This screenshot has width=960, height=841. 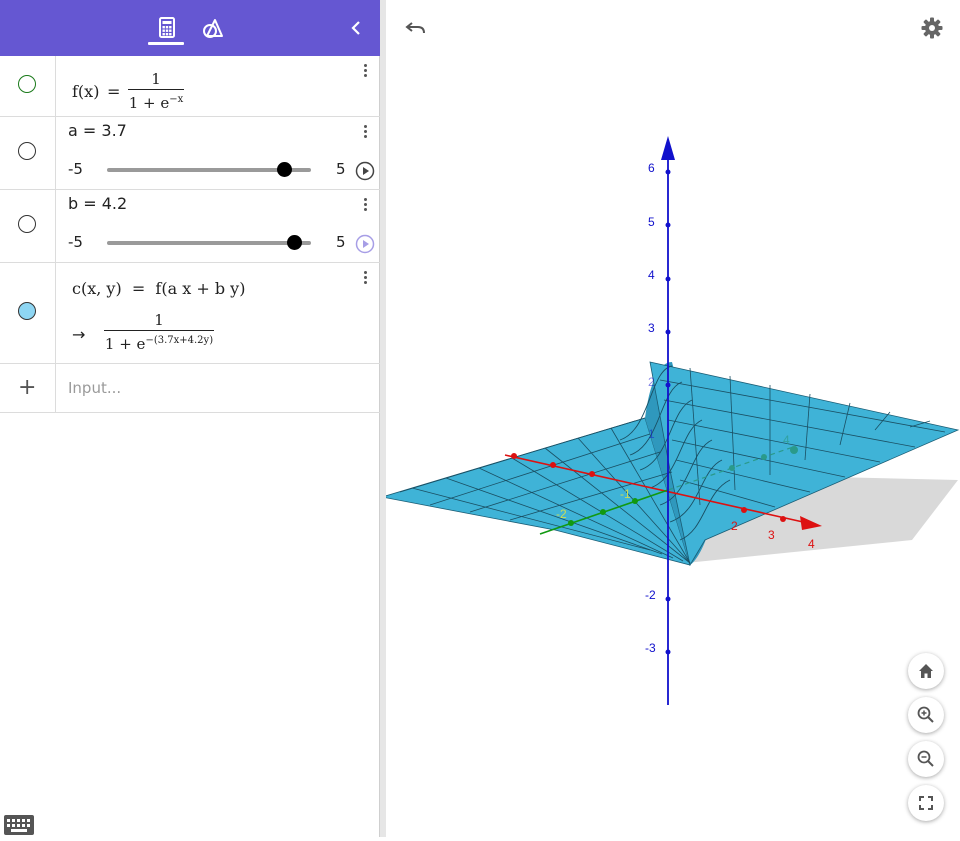 I want to click on slider-a-label: a = 3.7, so click(x=97, y=130).